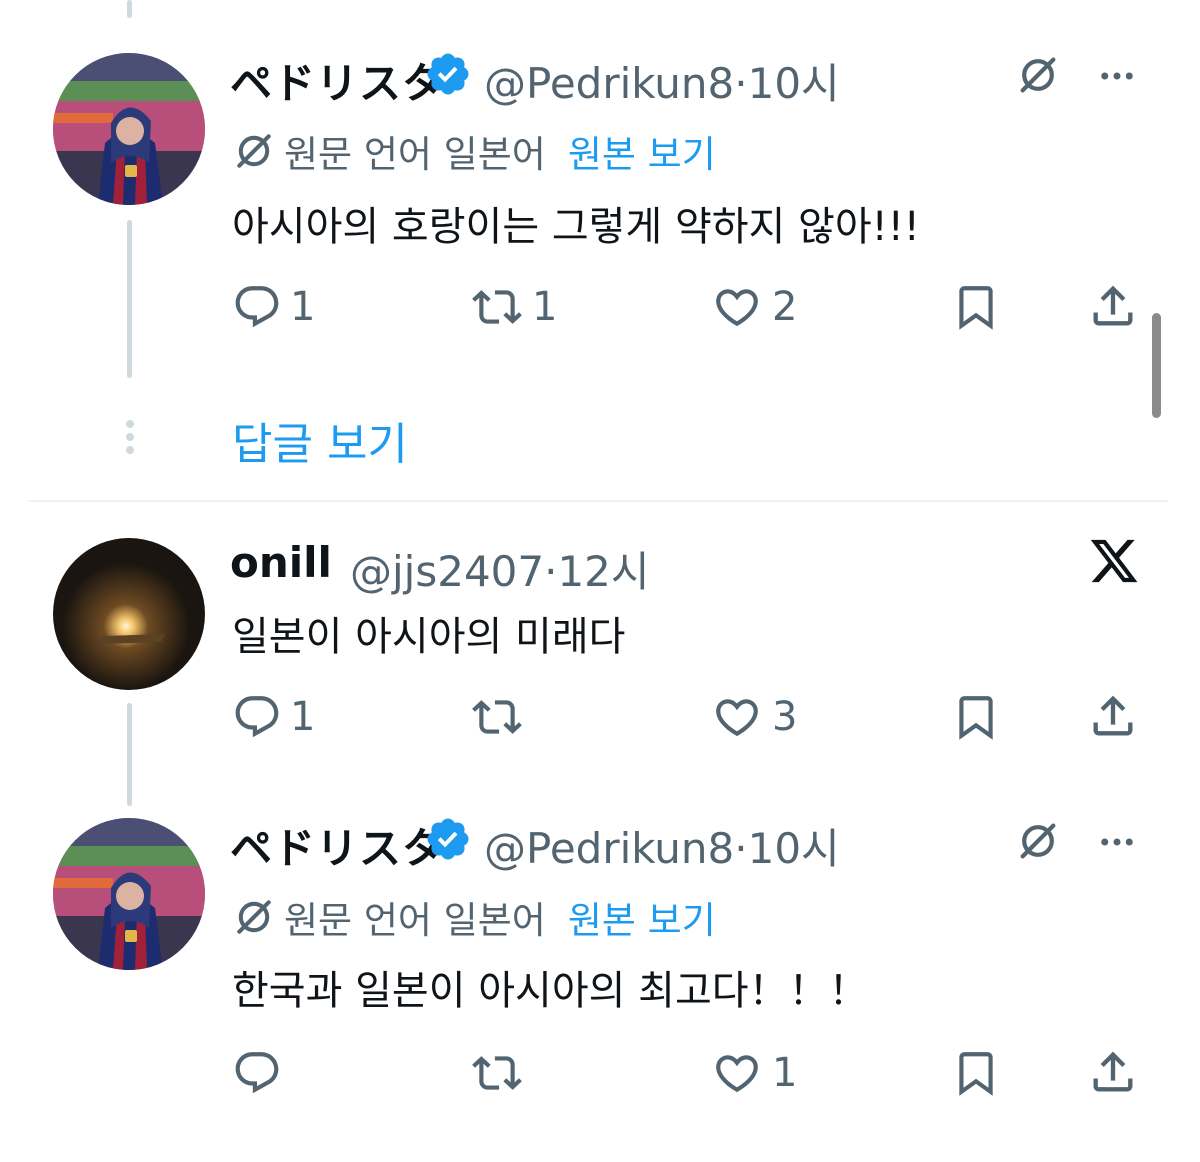 The height and width of the screenshot is (1162, 1200). What do you see at coordinates (785, 1073) in the screenshot?
I see `like-count: 1` at bounding box center [785, 1073].